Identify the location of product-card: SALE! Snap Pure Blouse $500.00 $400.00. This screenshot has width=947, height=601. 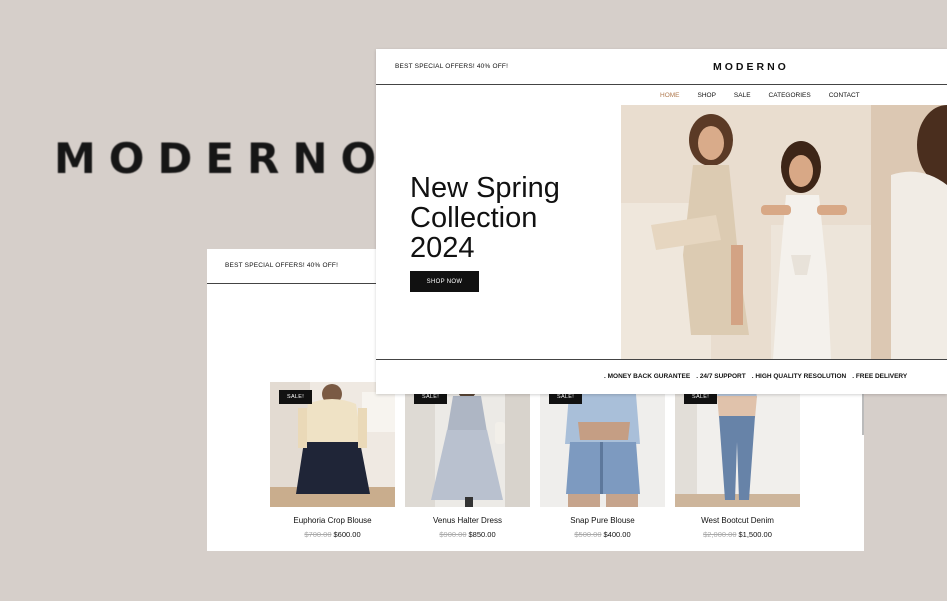
(602, 460).